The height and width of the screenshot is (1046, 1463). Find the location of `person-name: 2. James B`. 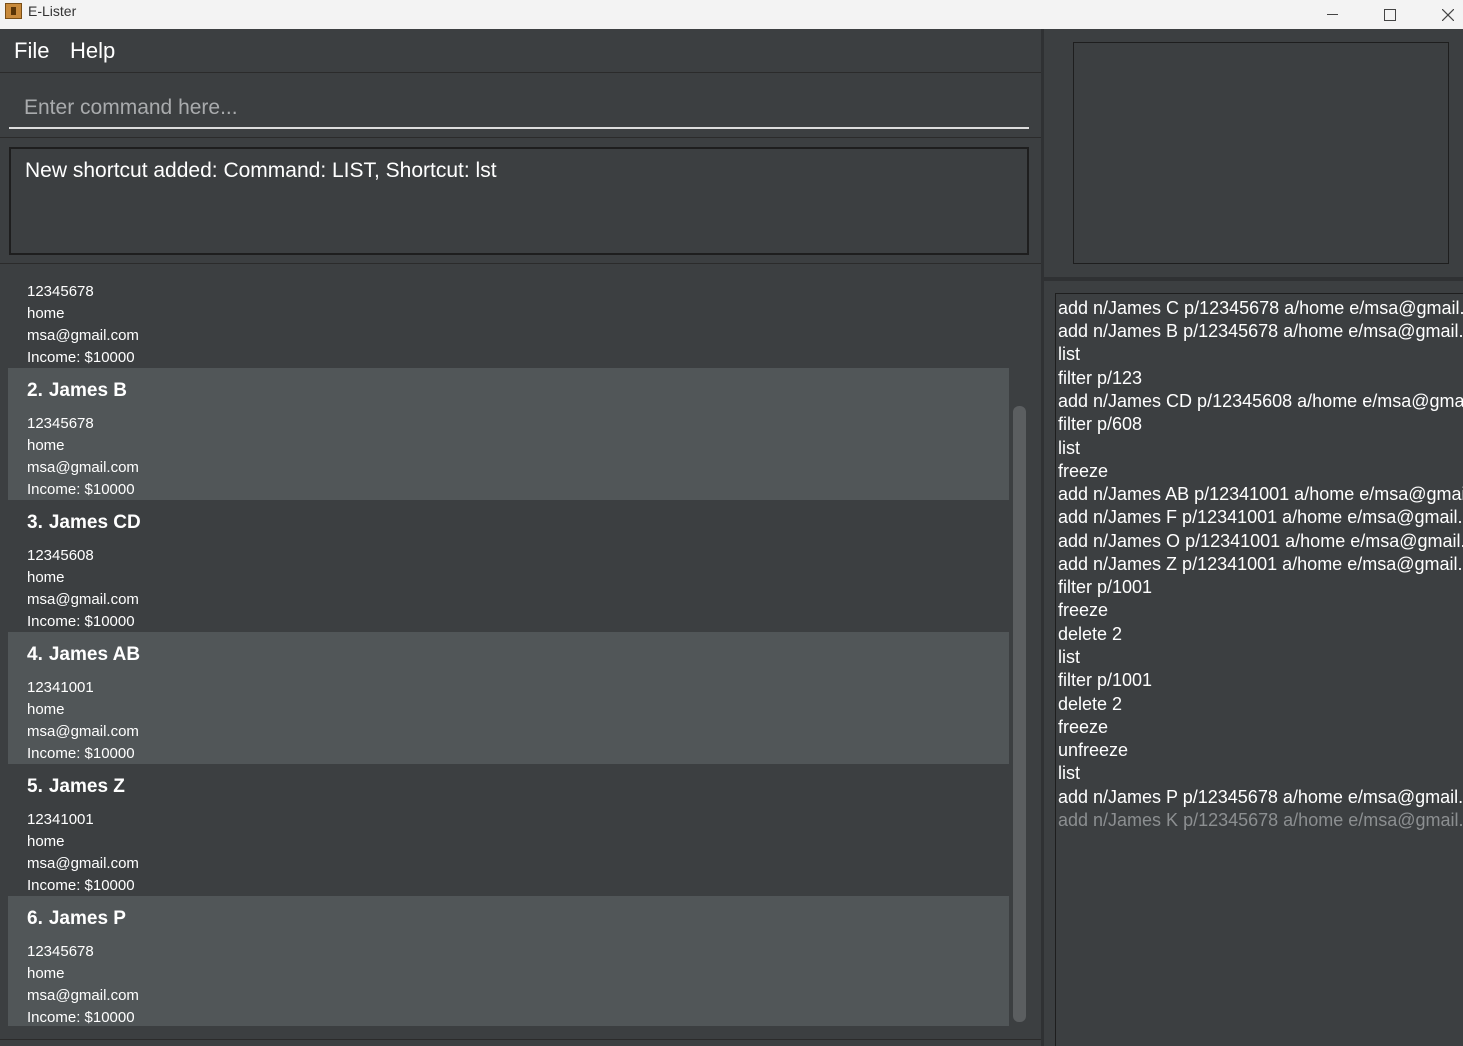

person-name: 2. James B is located at coordinates (77, 391).